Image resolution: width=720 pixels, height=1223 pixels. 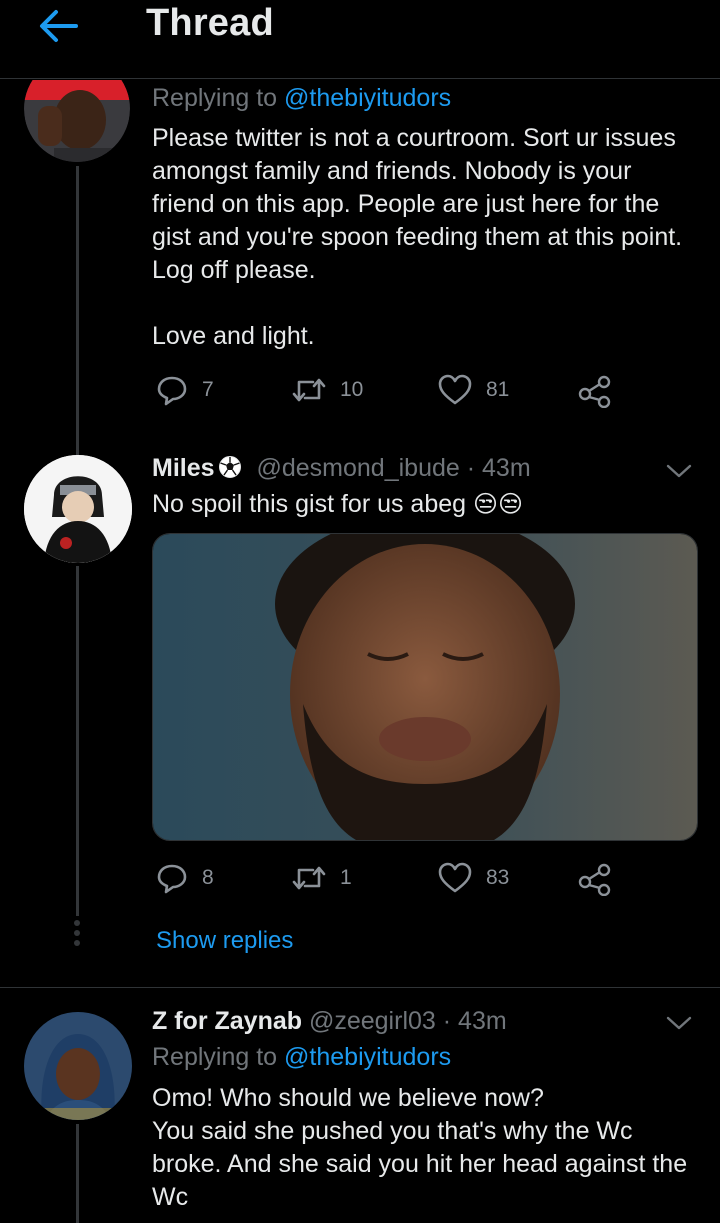 What do you see at coordinates (183, 468) in the screenshot?
I see `display-name: Miles` at bounding box center [183, 468].